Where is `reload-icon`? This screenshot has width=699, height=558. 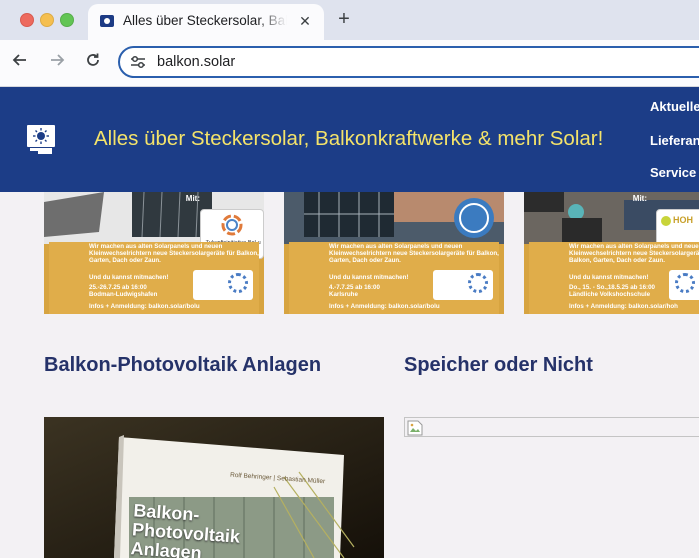
reload-icon is located at coordinates (93, 62).